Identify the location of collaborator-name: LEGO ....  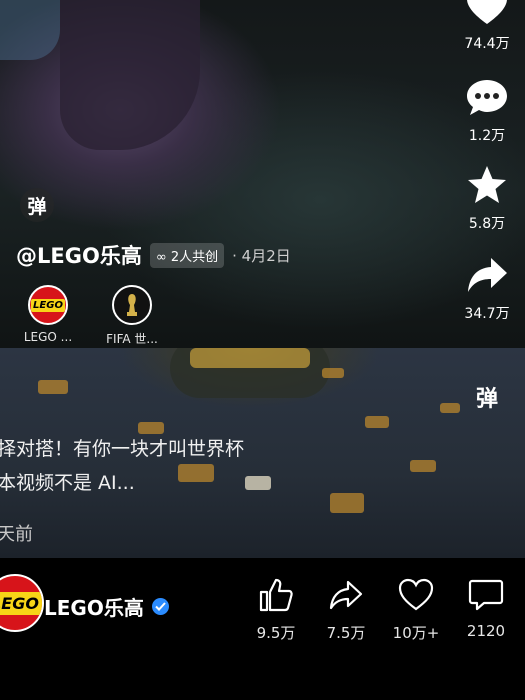
(48, 337).